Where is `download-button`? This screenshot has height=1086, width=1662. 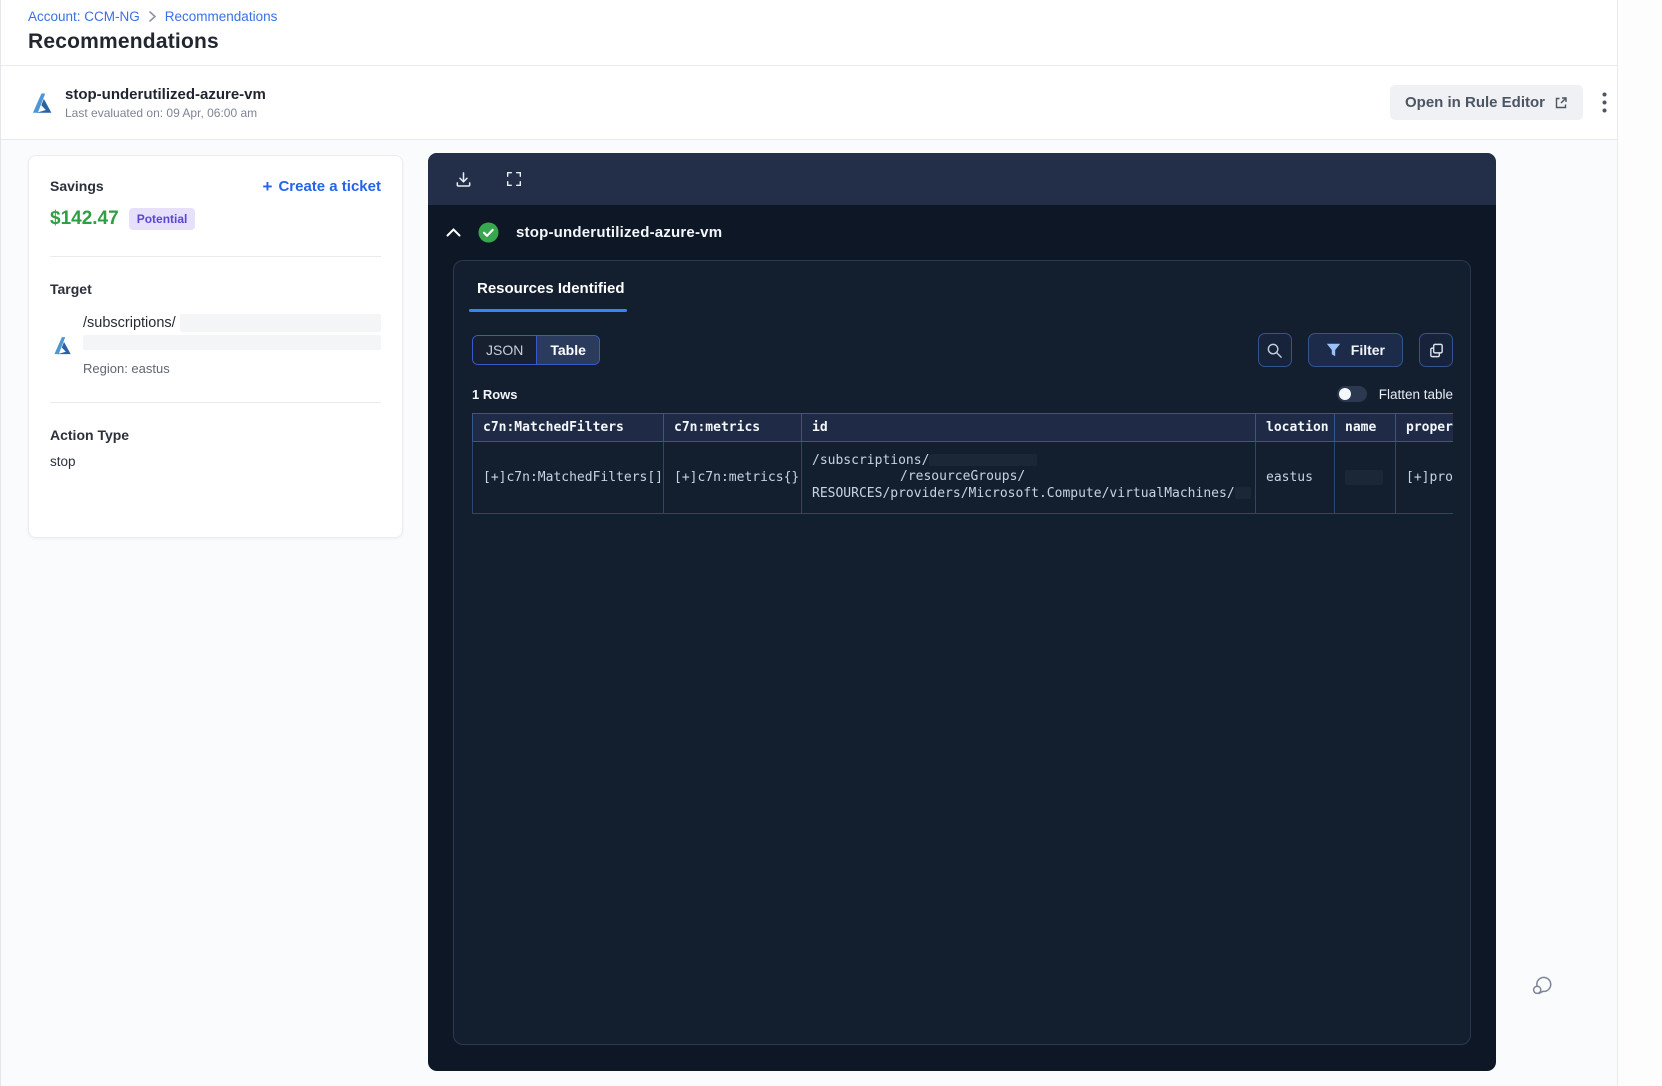 download-button is located at coordinates (463, 179).